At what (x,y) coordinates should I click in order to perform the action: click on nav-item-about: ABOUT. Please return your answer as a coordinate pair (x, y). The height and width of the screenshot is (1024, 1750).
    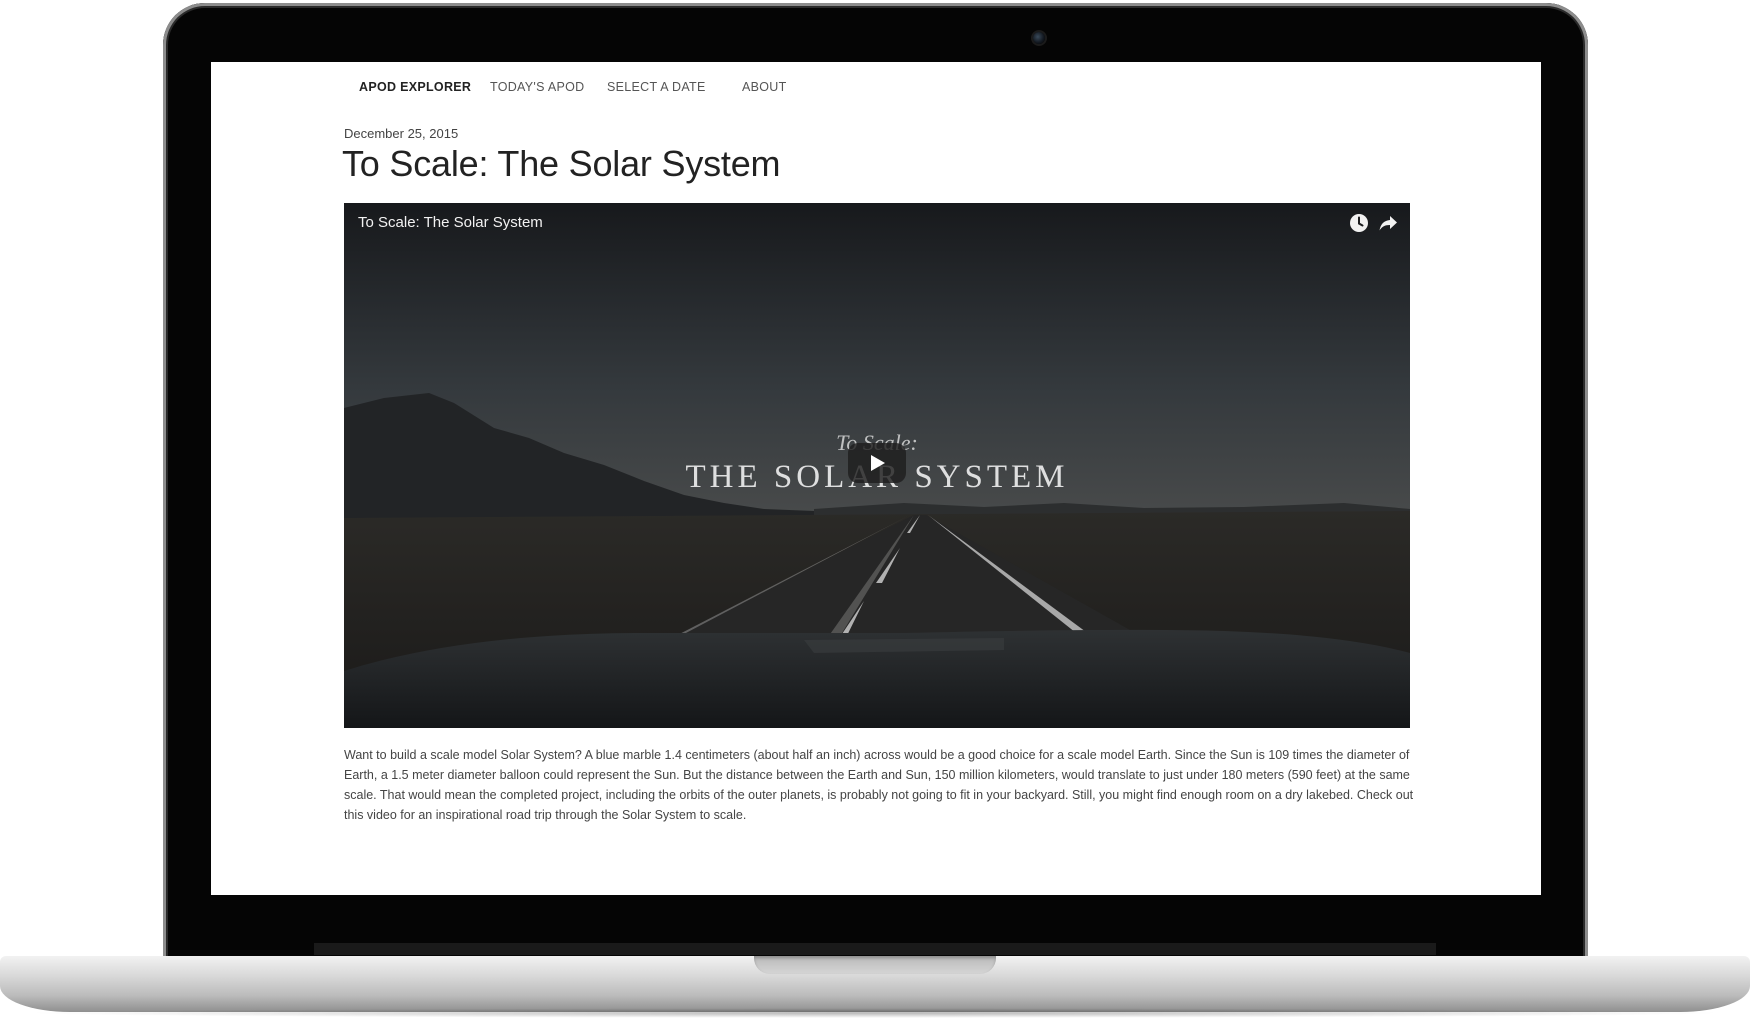
    Looking at the image, I should click on (764, 87).